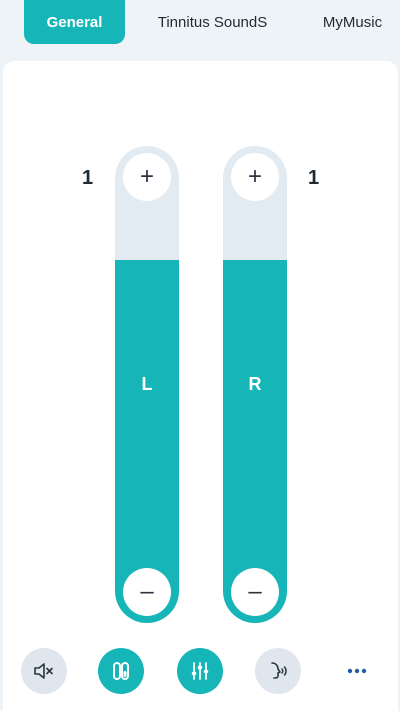  Describe the element at coordinates (74, 22) in the screenshot. I see `tab-general: General` at that location.